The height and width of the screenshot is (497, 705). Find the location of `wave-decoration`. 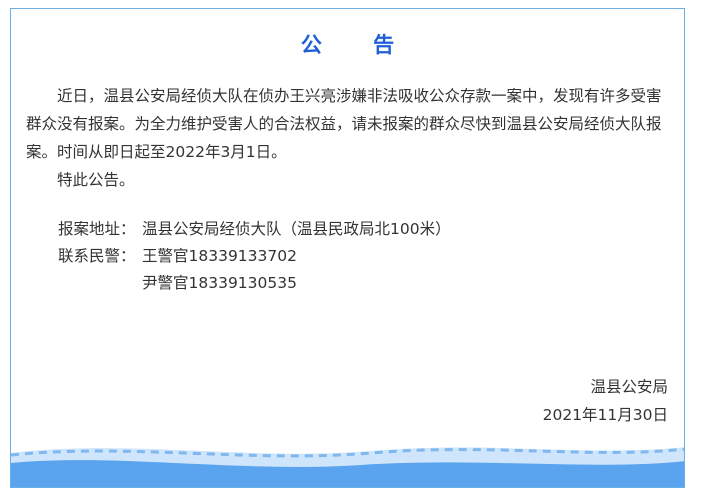

wave-decoration is located at coordinates (347, 467).